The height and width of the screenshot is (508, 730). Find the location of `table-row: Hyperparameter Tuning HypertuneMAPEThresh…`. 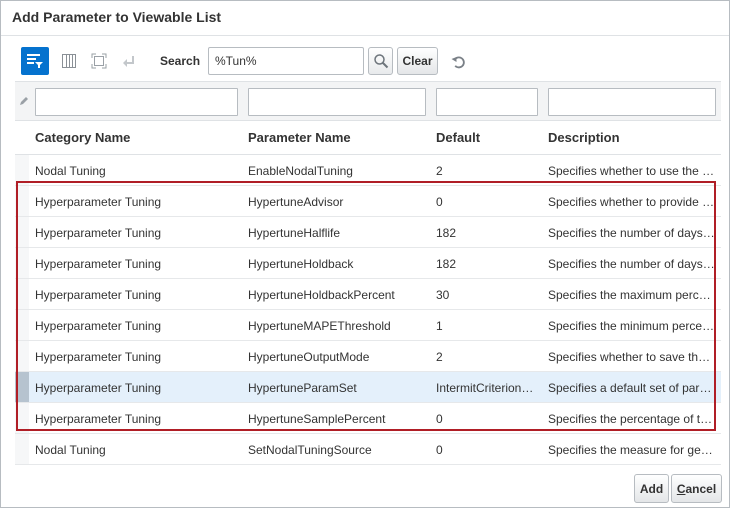

table-row: Hyperparameter Tuning HypertuneMAPEThresh… is located at coordinates (368, 325).